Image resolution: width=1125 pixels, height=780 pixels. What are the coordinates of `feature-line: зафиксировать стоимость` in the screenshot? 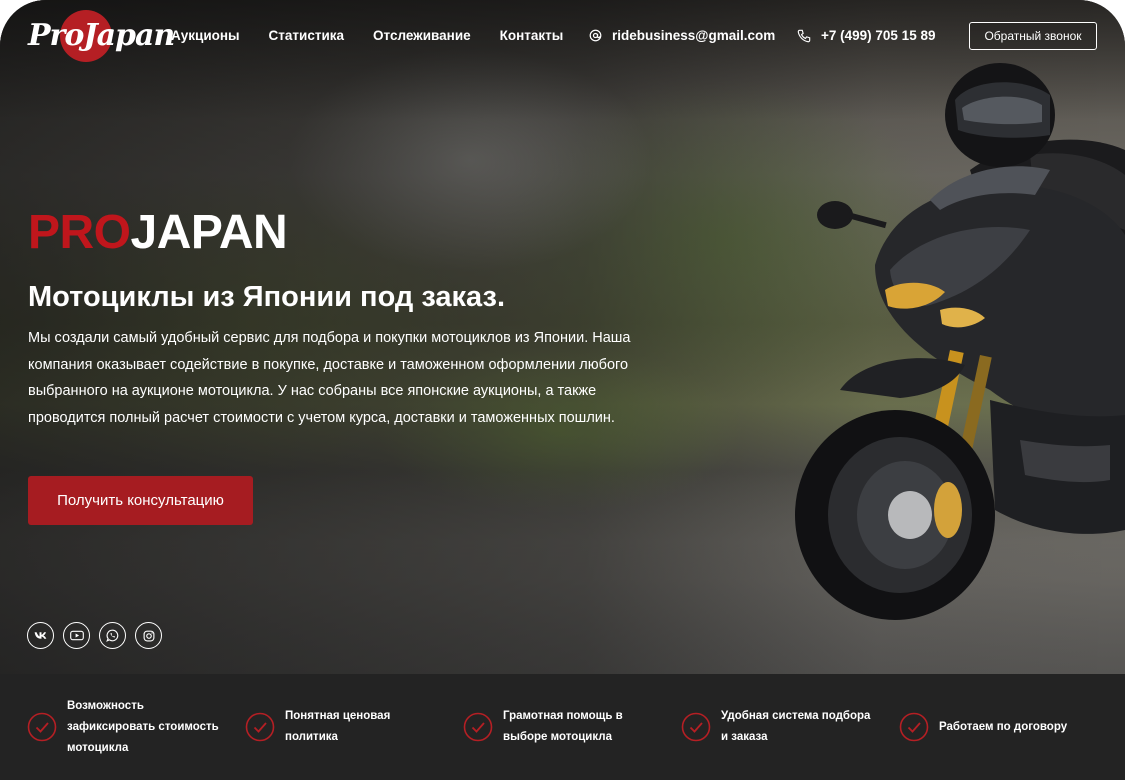 It's located at (143, 726).